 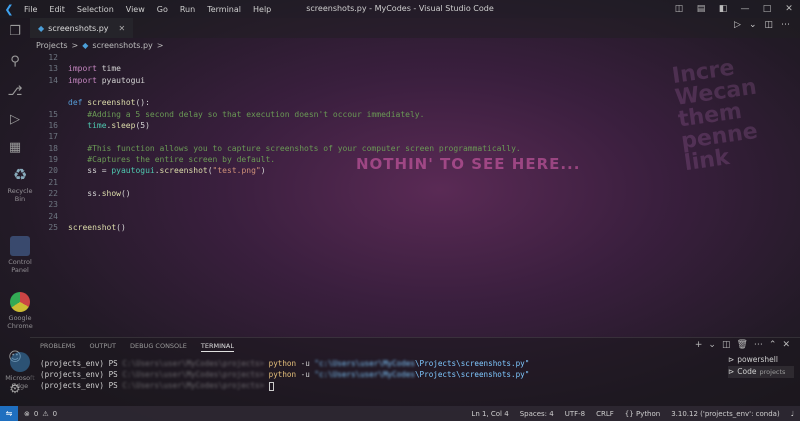 What do you see at coordinates (773, 345) in the screenshot?
I see `maximize-panel-icon: ⌃` at bounding box center [773, 345].